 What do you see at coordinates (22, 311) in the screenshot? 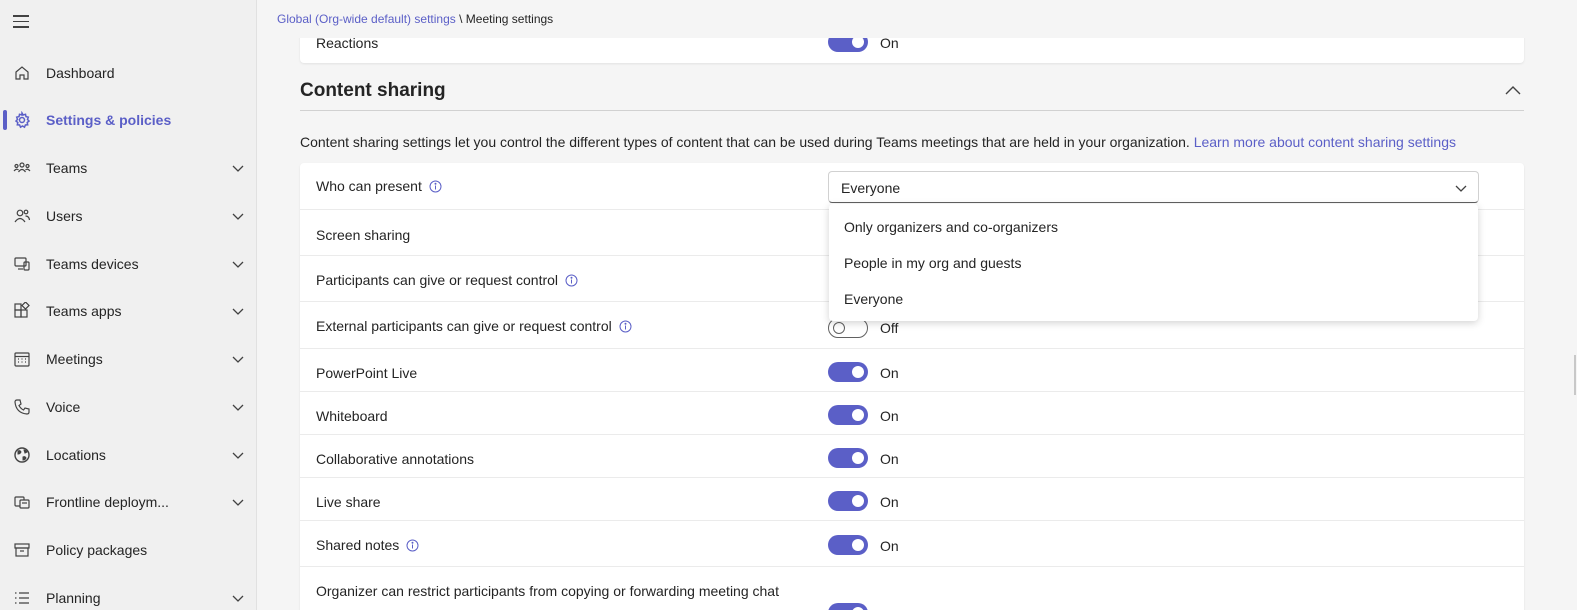
I see `apps-icon` at bounding box center [22, 311].